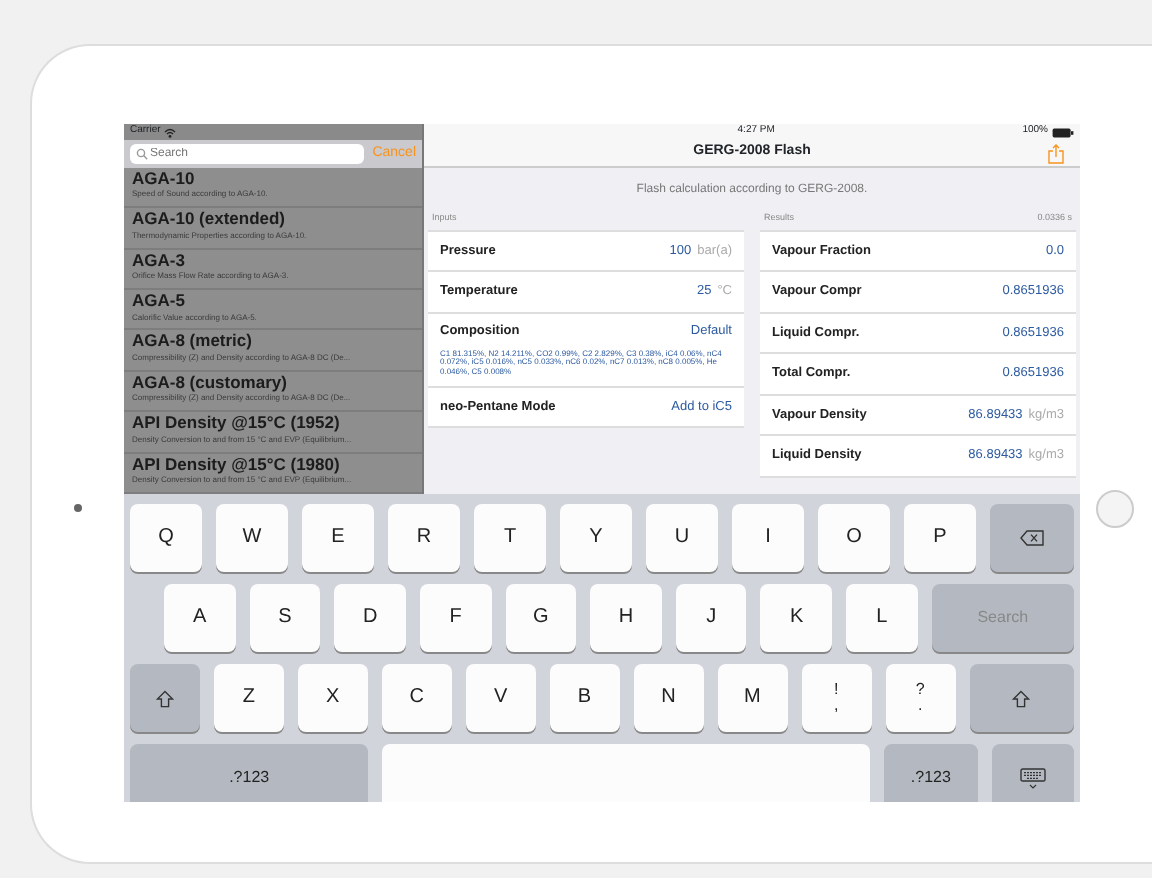  I want to click on share-icon, so click(1056, 154).